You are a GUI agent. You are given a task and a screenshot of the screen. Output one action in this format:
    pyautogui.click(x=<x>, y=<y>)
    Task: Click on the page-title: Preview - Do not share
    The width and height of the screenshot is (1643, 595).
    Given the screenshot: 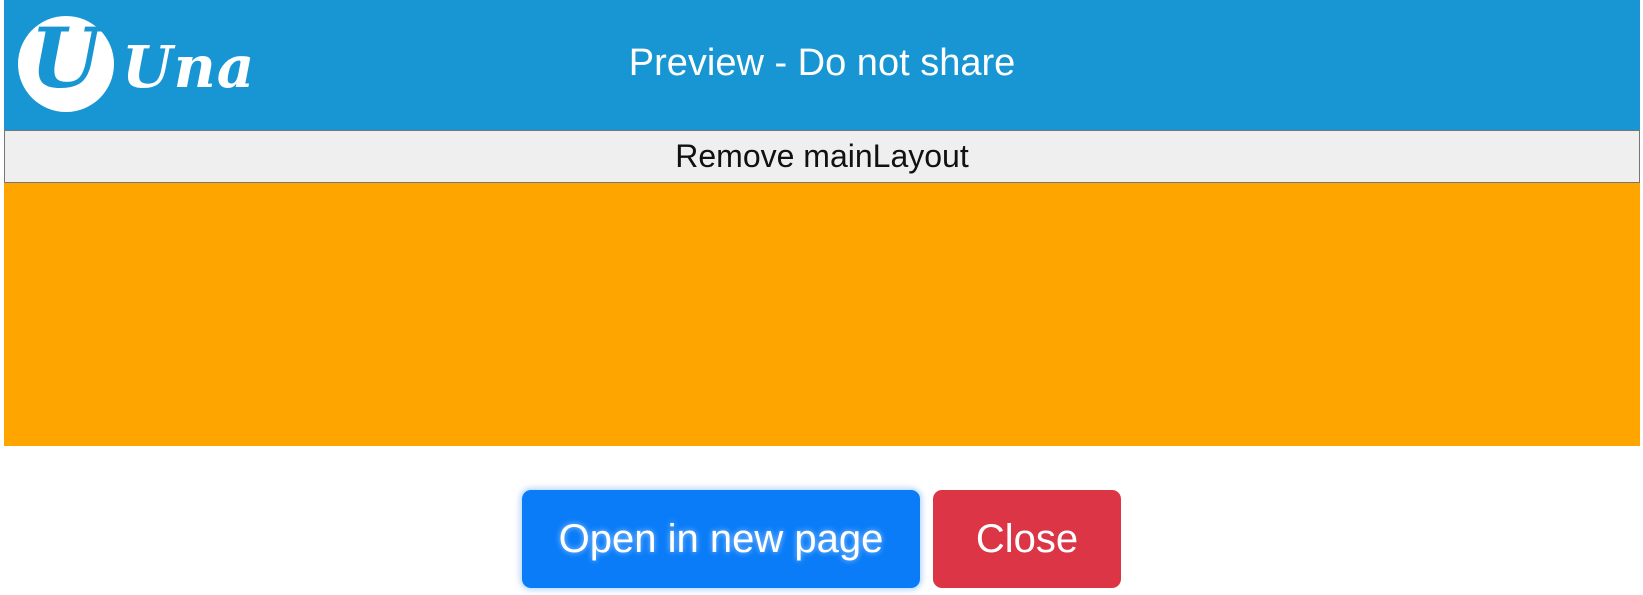 What is the action you would take?
    pyautogui.click(x=822, y=63)
    